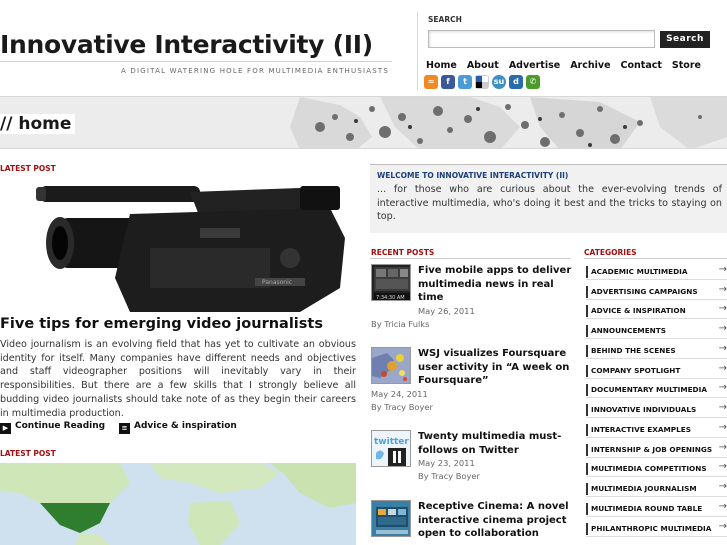  Describe the element at coordinates (644, 409) in the screenshot. I see `category-label: INNOVATIVE INDIVIDUALS` at that location.